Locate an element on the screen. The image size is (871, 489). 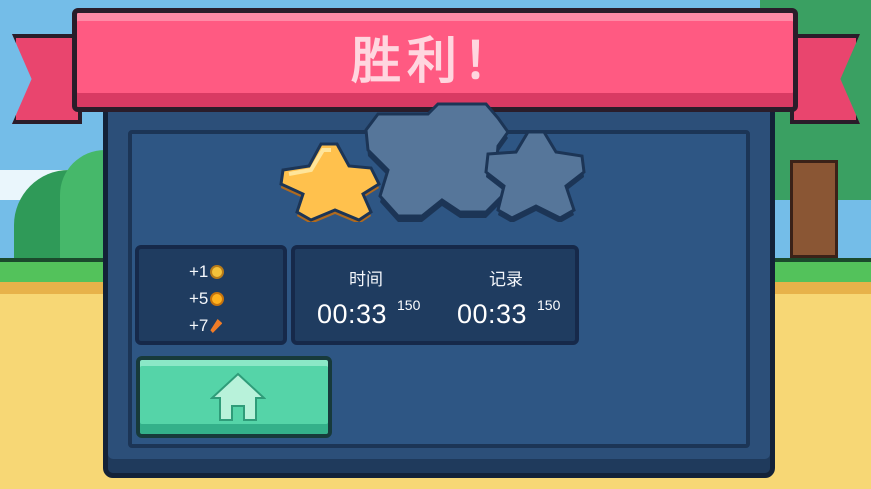
home-icon is located at coordinates (238, 396).